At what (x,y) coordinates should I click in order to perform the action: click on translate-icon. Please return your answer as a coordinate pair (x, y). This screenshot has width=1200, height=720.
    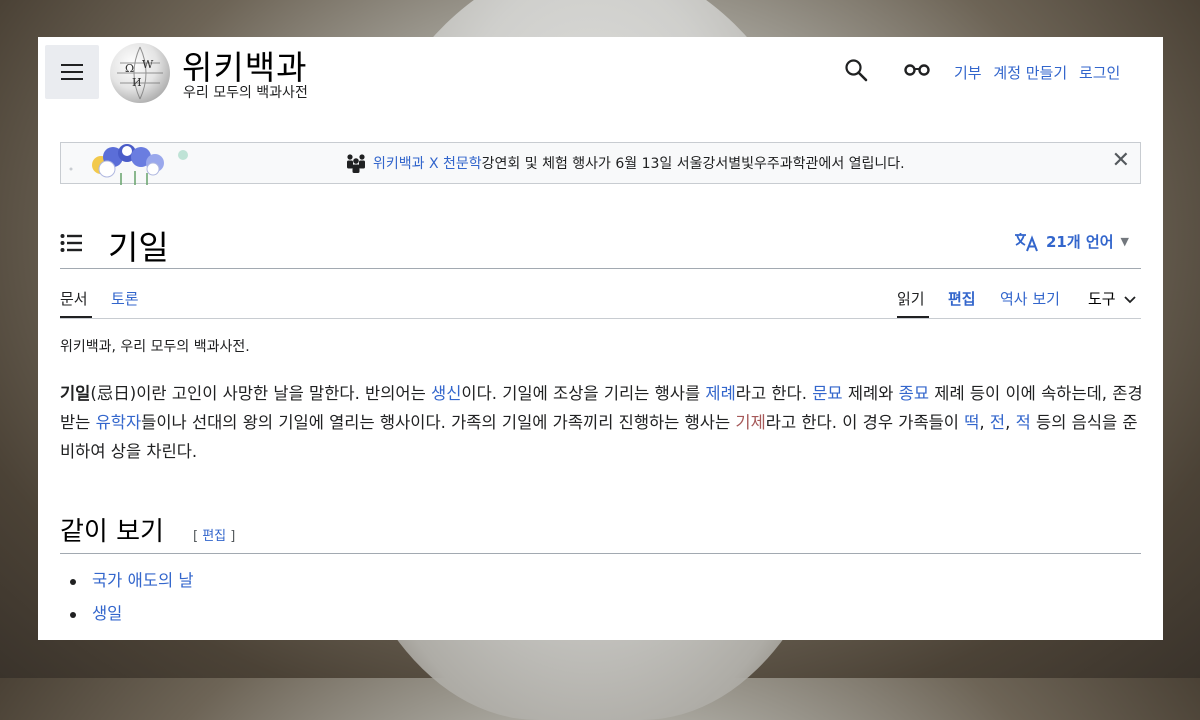
    Looking at the image, I should click on (1026, 241).